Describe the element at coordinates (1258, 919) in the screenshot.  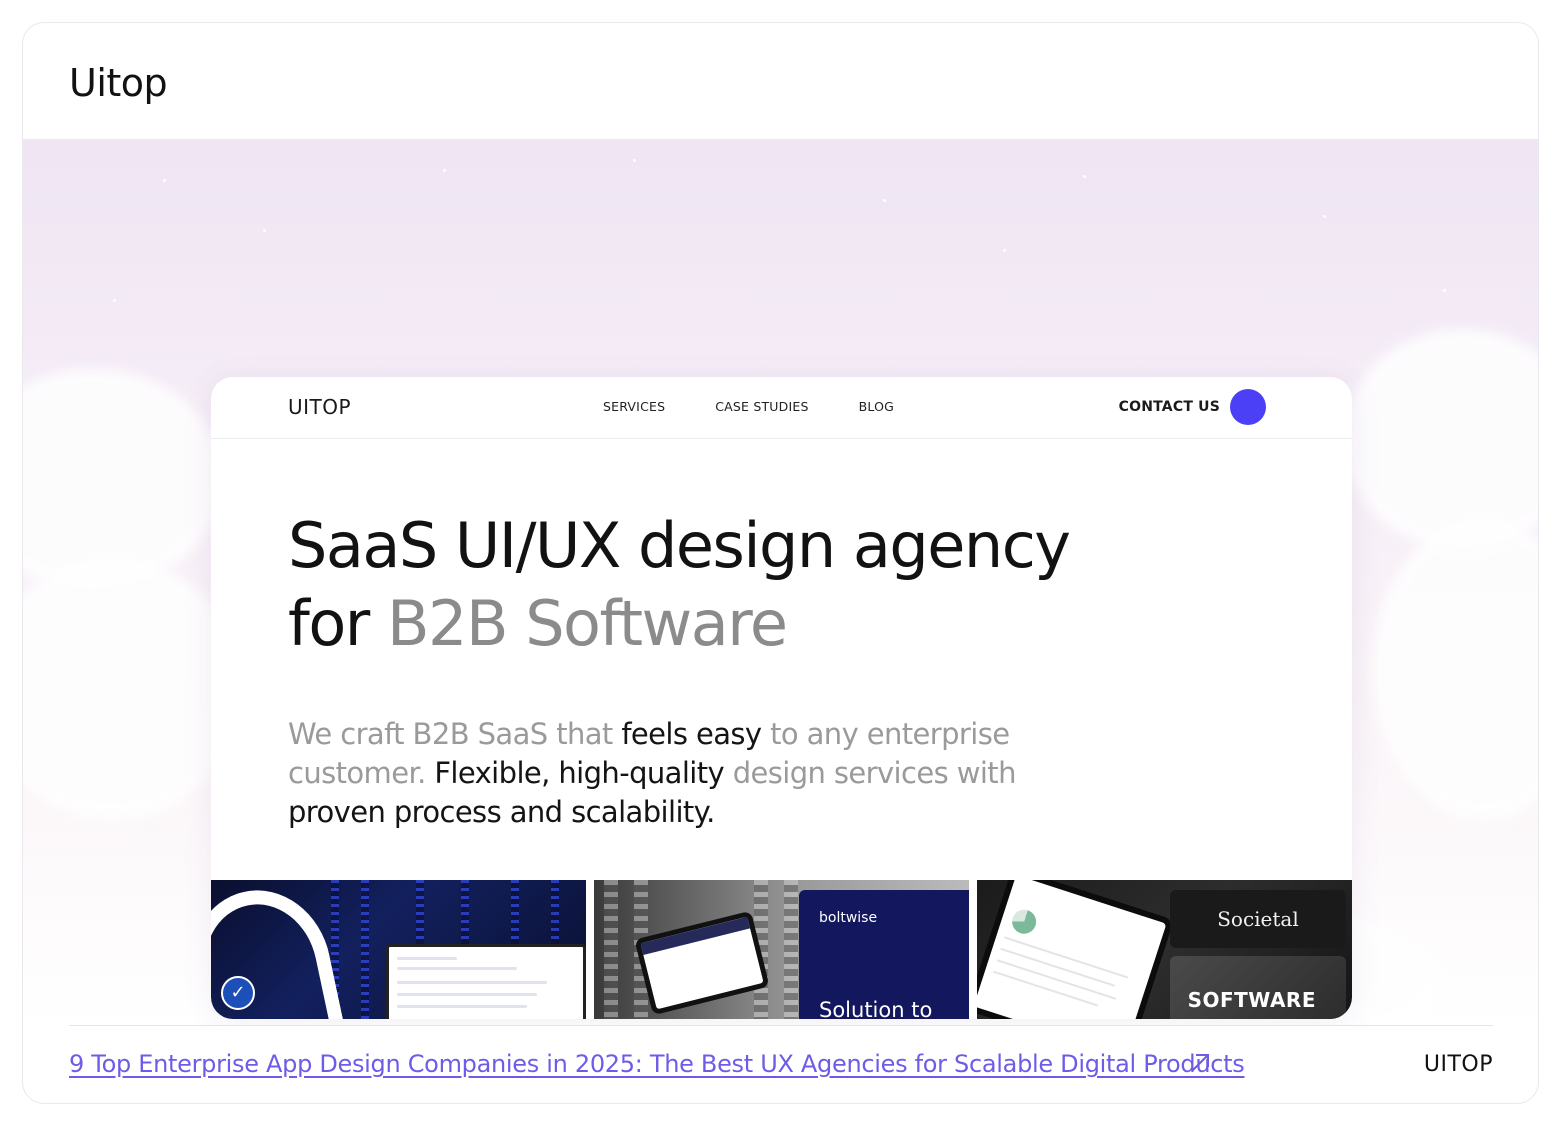
I see `societal-logo: Societal` at that location.